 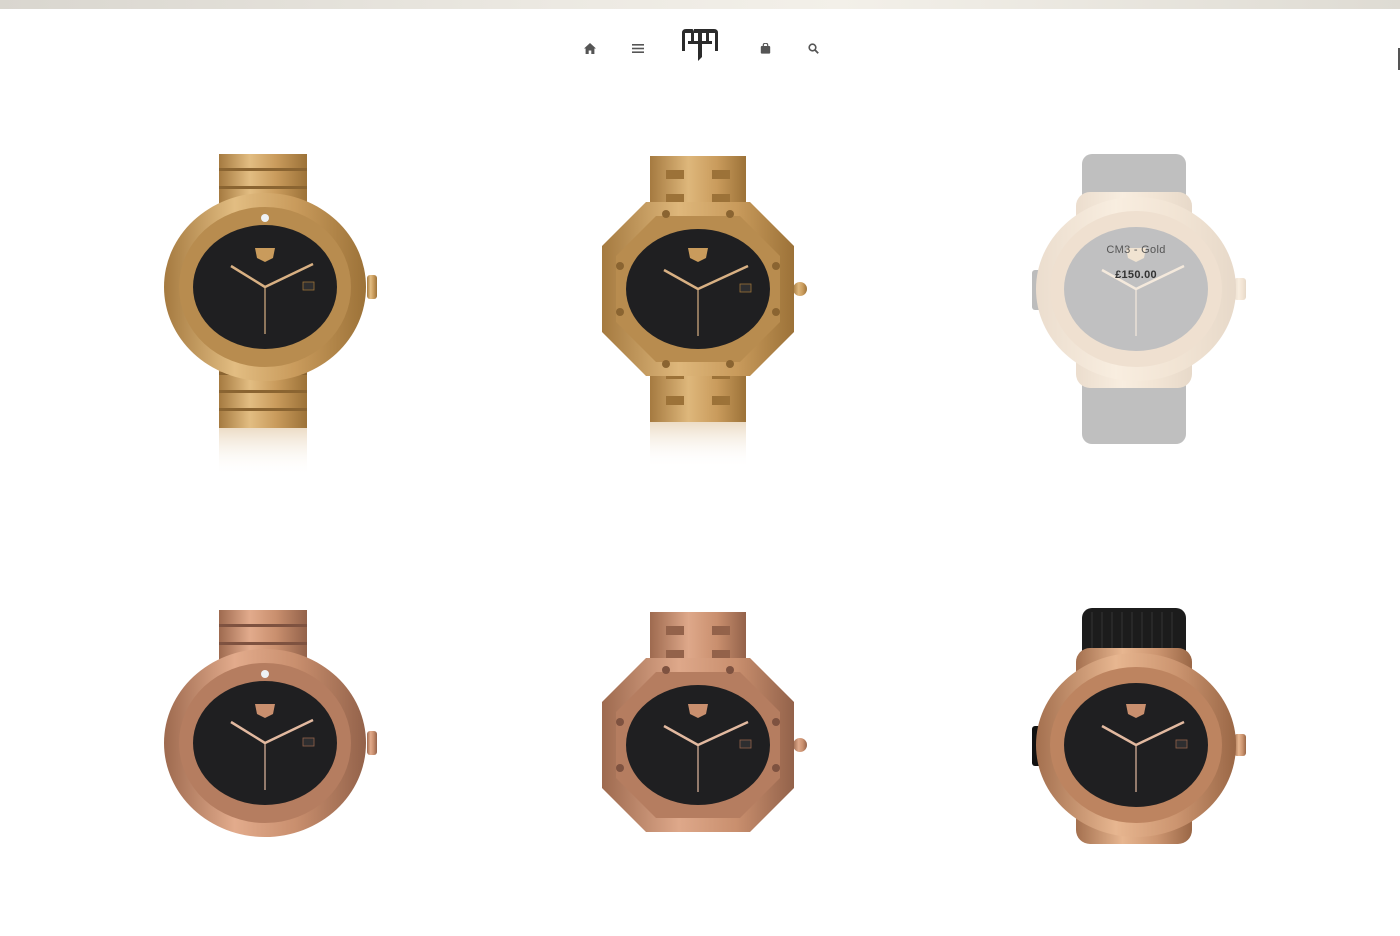 I want to click on brand-logo-link, so click(x=700, y=45).